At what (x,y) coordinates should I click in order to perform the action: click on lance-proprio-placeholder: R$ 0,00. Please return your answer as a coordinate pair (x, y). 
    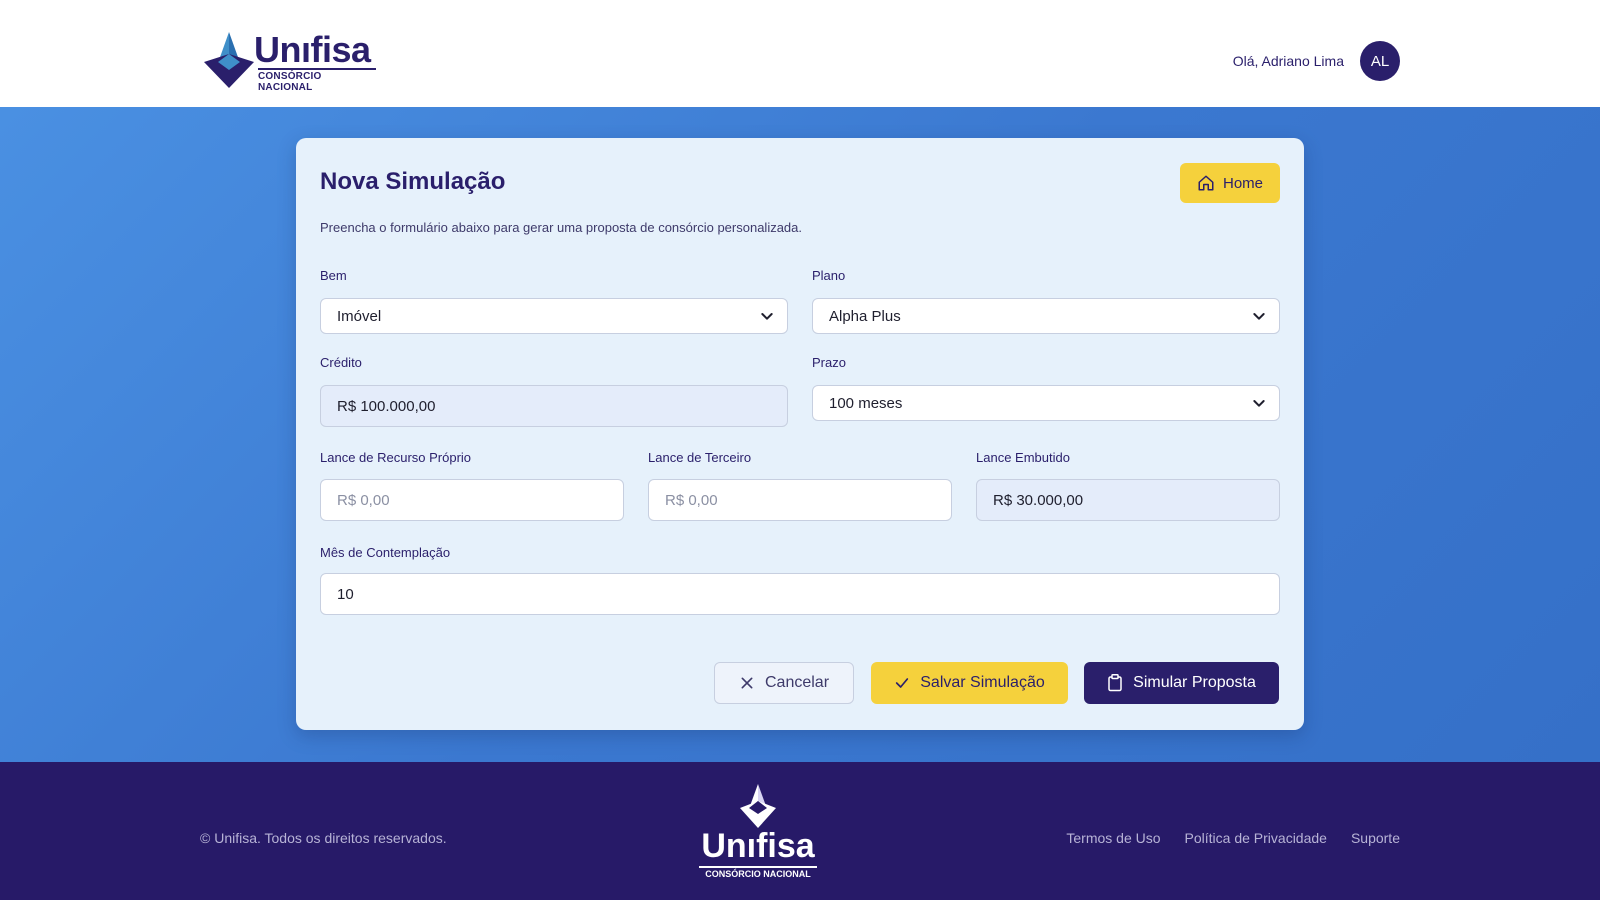
    Looking at the image, I should click on (363, 500).